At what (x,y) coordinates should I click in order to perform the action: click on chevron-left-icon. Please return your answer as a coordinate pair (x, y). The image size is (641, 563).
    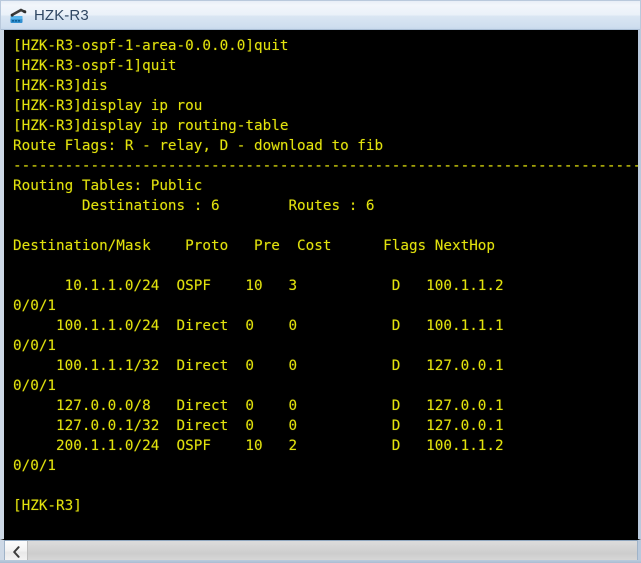
    Looking at the image, I should click on (16, 551).